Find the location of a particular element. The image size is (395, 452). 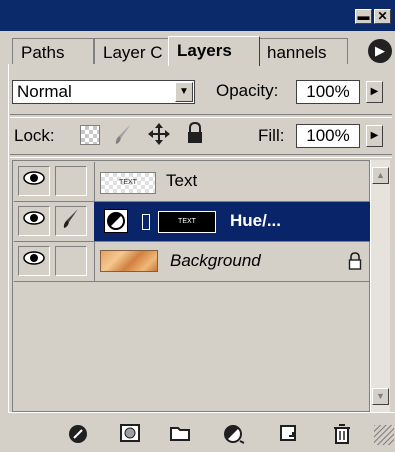

lock-label: Lock: is located at coordinates (34, 135).